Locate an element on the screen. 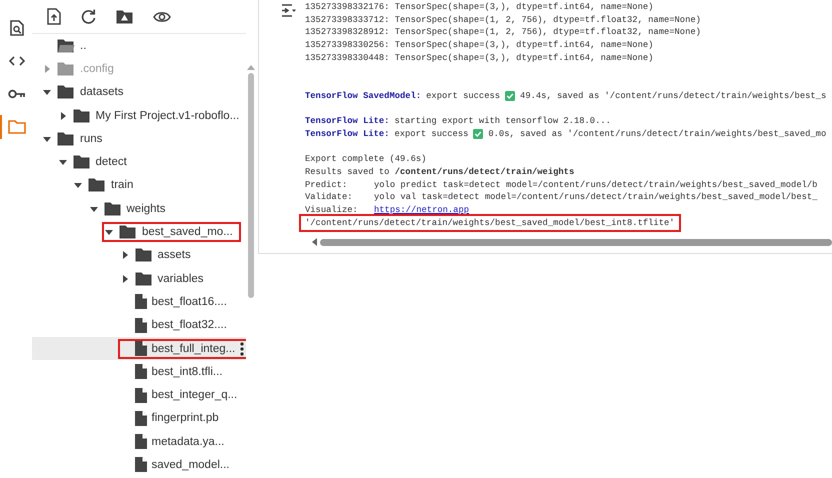 Image resolution: width=832 pixels, height=478 pixels. output-key: Predict: is located at coordinates (337, 185).